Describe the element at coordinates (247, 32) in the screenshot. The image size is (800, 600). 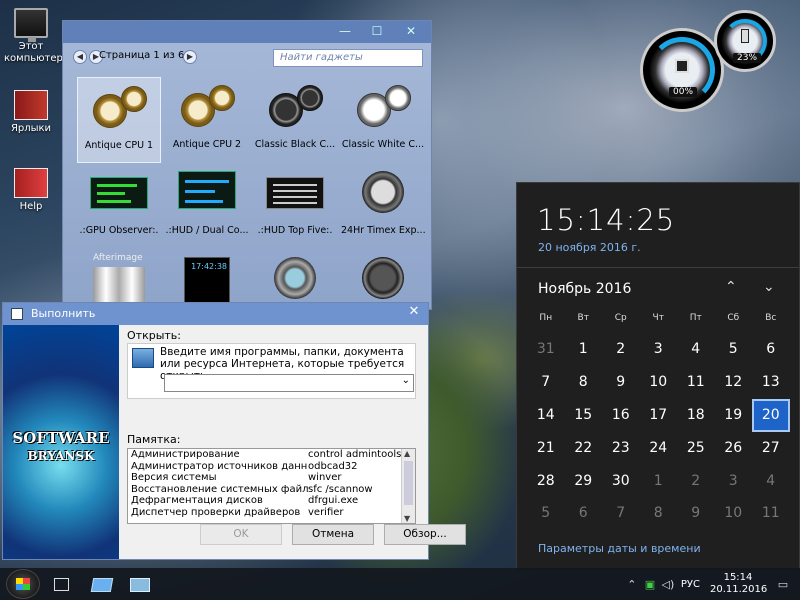
I see `gallery-titlebar: — ☐ ✕` at that location.